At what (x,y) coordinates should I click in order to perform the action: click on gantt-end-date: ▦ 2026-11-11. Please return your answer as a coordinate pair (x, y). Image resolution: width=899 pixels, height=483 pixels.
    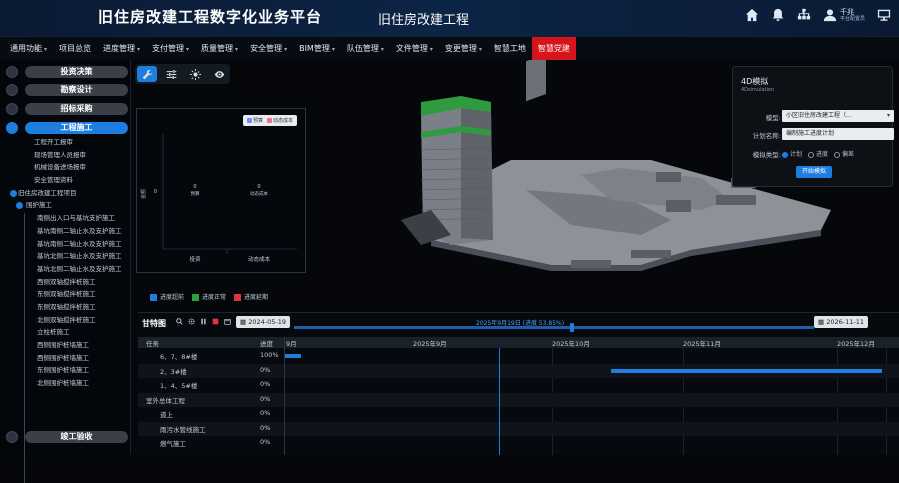
    Looking at the image, I should click on (841, 322).